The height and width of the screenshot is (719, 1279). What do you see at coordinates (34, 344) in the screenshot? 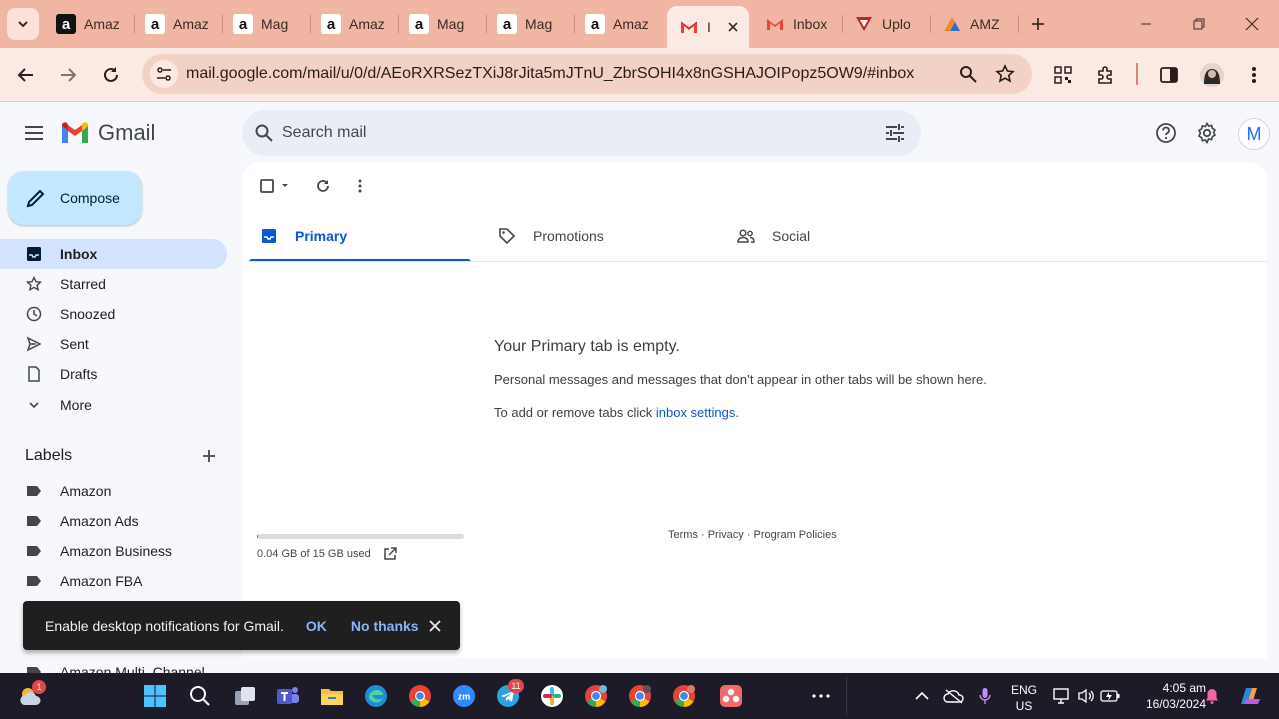
I see `send-icon` at bounding box center [34, 344].